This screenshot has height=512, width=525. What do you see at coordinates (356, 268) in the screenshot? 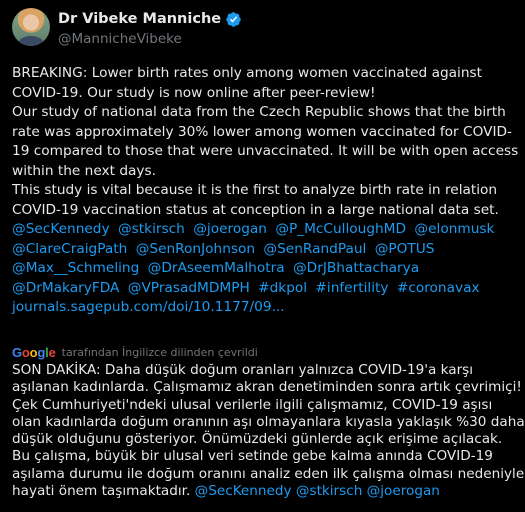
I see `mention-link: @DrJBhattacharya` at bounding box center [356, 268].